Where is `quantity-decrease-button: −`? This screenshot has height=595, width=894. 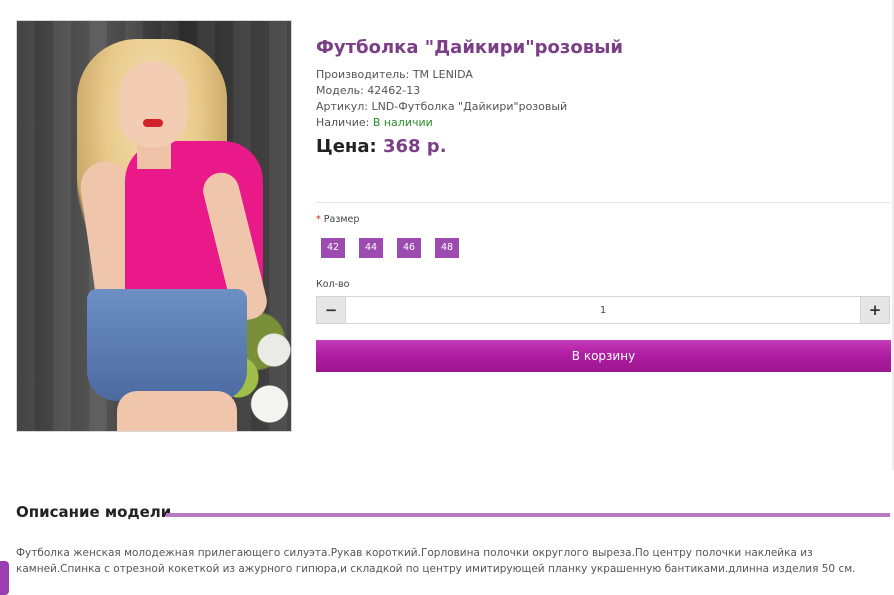 quantity-decrease-button: − is located at coordinates (331, 310).